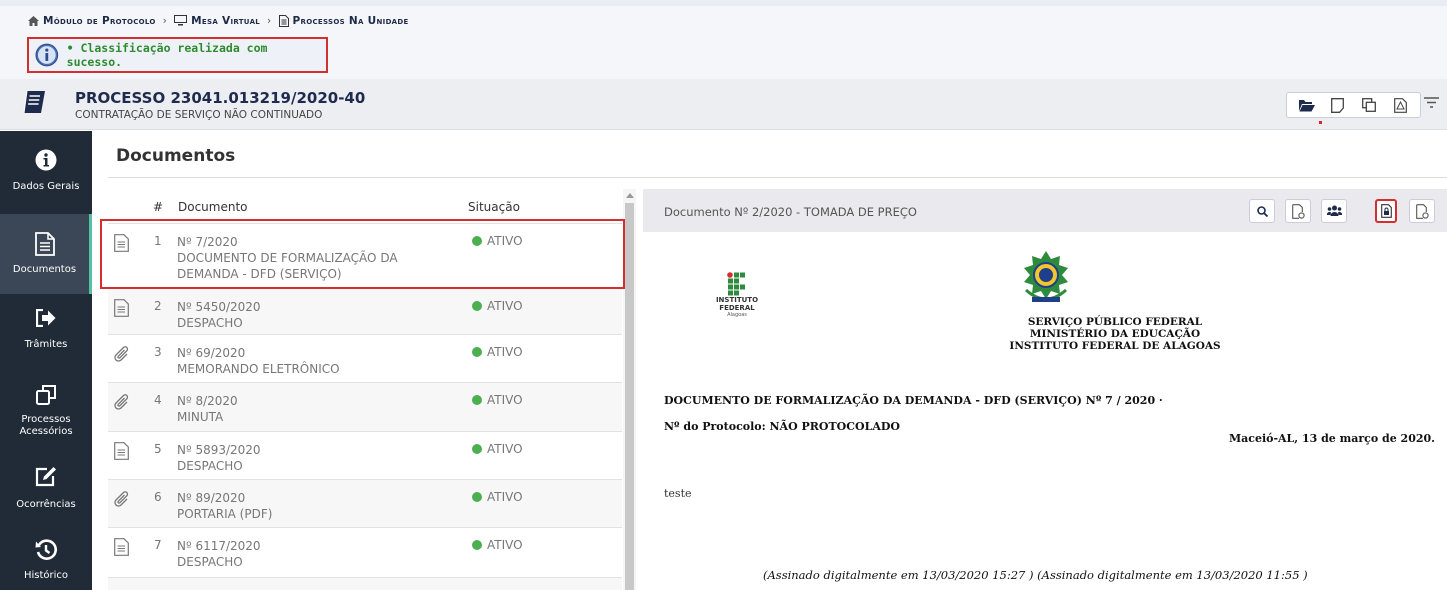 The width and height of the screenshot is (1447, 590). Describe the element at coordinates (46, 318) in the screenshot. I see `sign-out-icon` at that location.